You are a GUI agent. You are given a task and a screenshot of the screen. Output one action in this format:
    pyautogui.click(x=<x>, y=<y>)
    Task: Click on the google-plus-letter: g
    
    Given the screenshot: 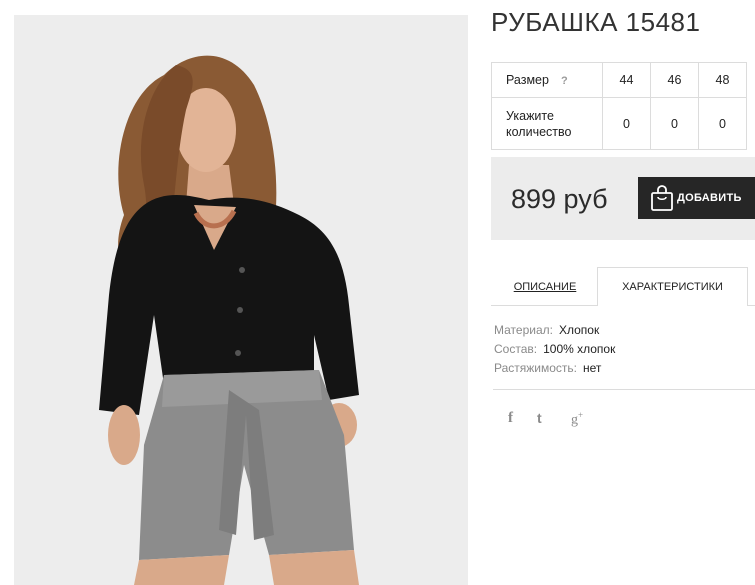 What is the action you would take?
    pyautogui.click(x=574, y=420)
    